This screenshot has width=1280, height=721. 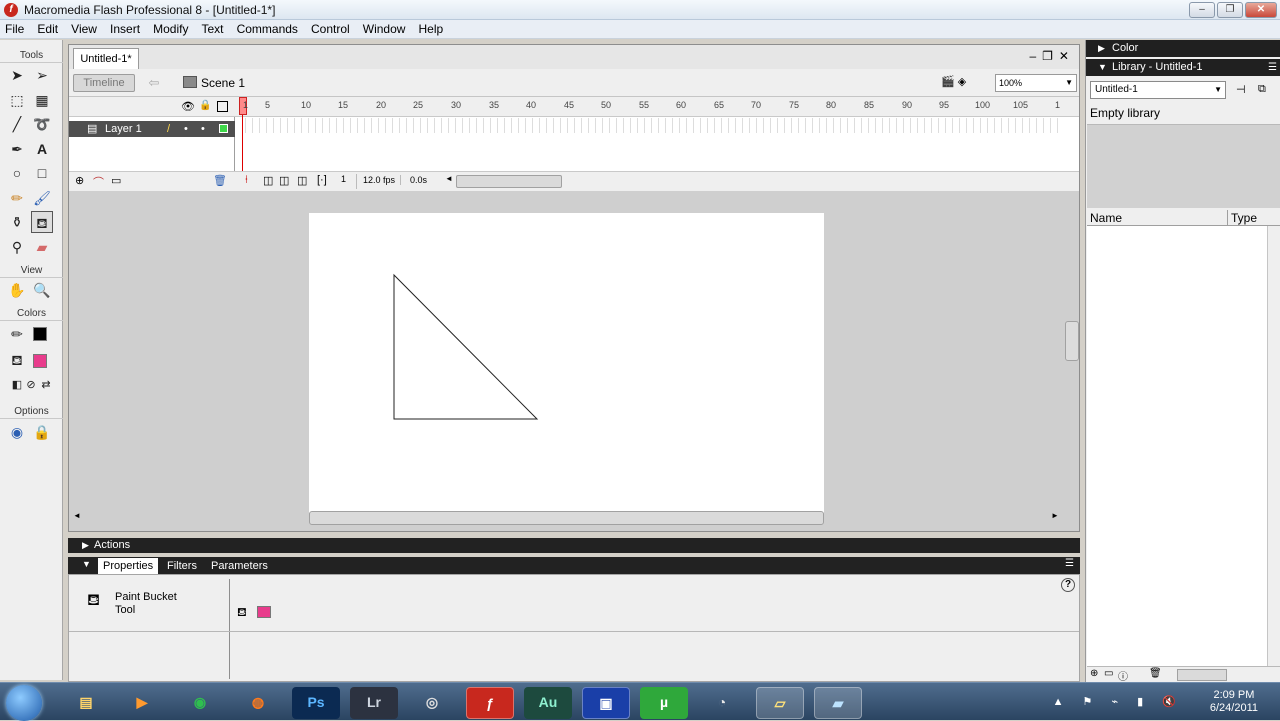 I want to click on document-window-controls: –❐✕, so click(x=1053, y=56).